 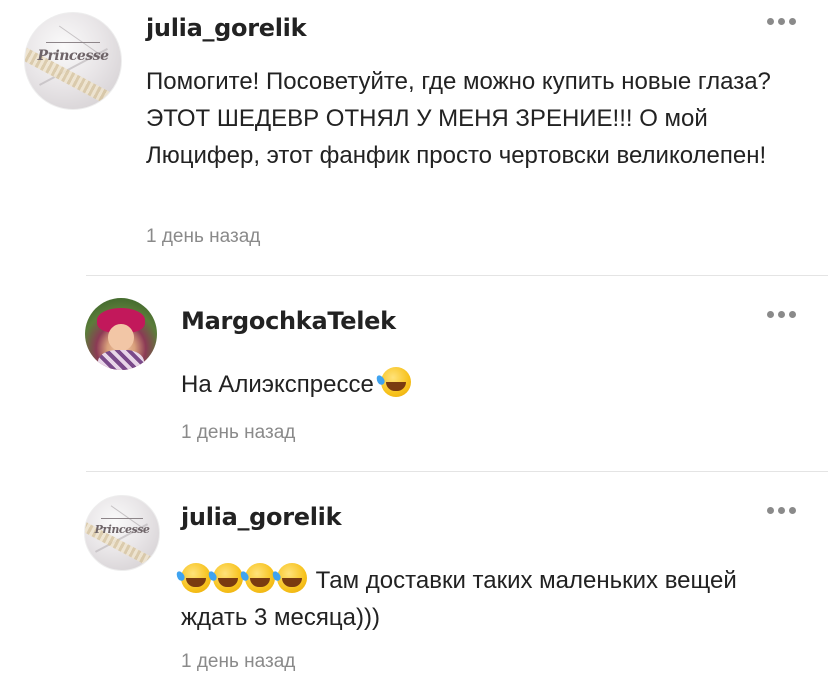 What do you see at coordinates (121, 359) in the screenshot?
I see `avatar-dress` at bounding box center [121, 359].